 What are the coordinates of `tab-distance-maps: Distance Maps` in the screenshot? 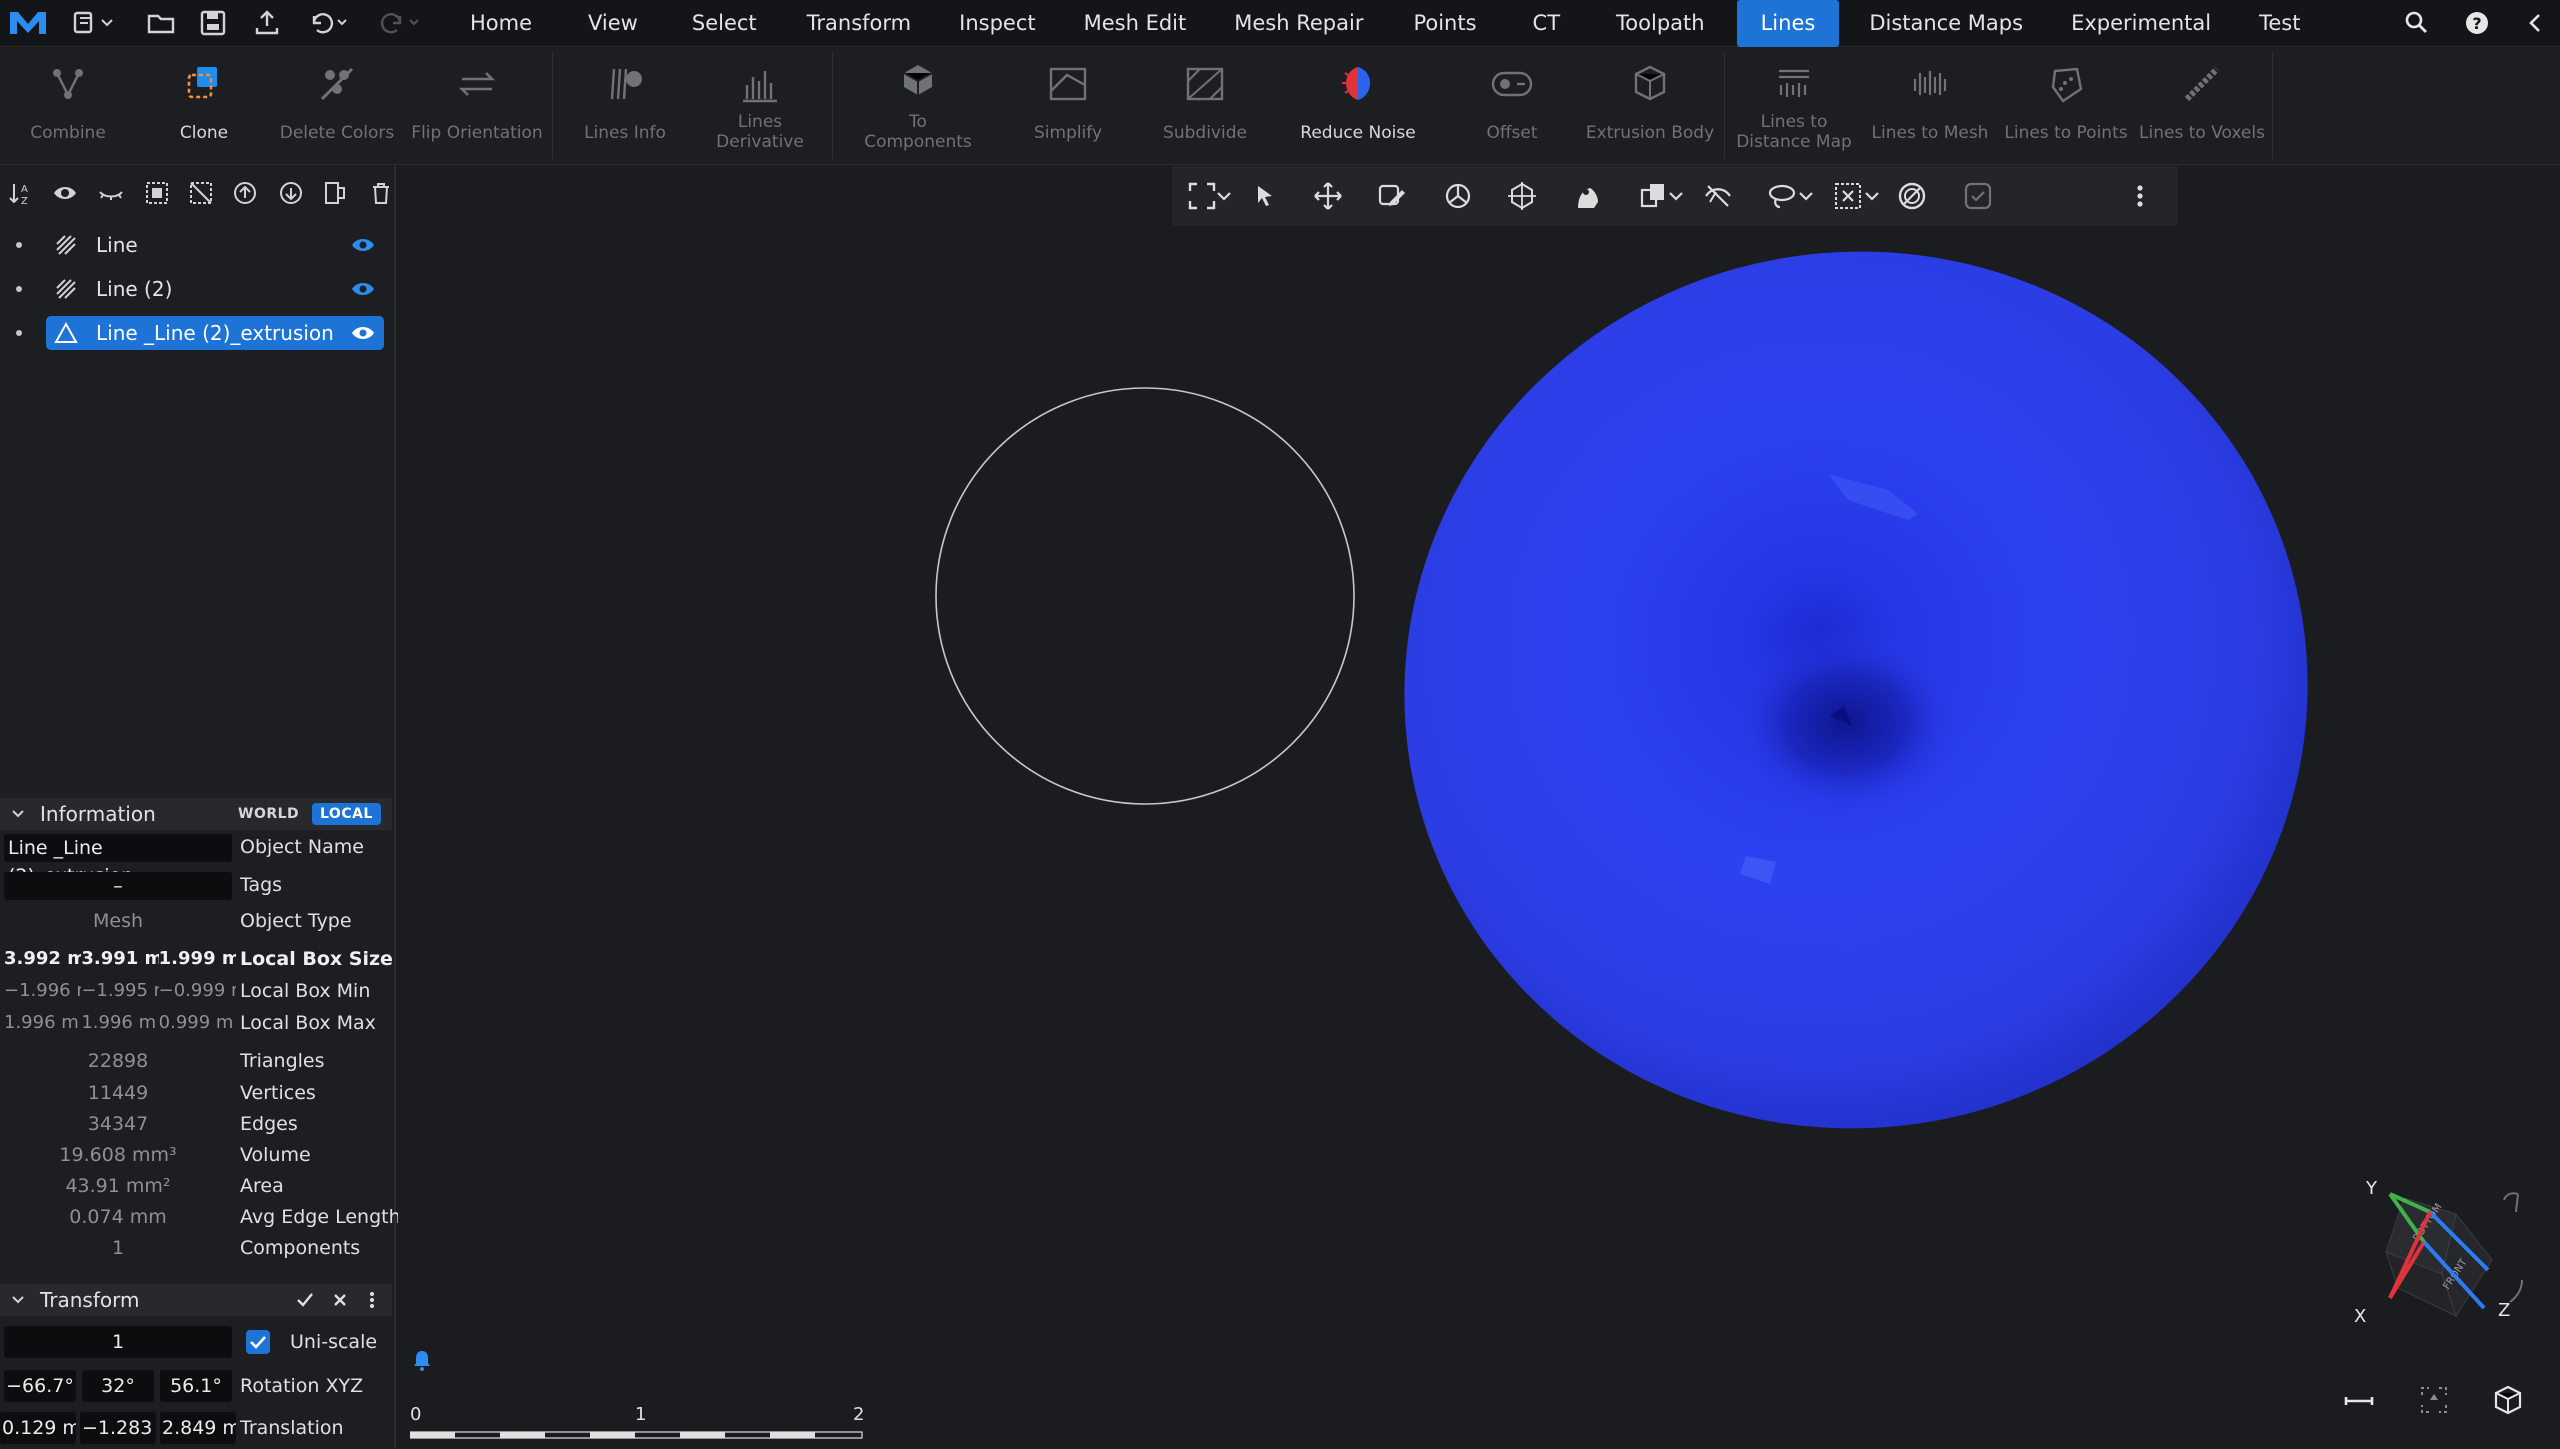 It's located at (1946, 23).